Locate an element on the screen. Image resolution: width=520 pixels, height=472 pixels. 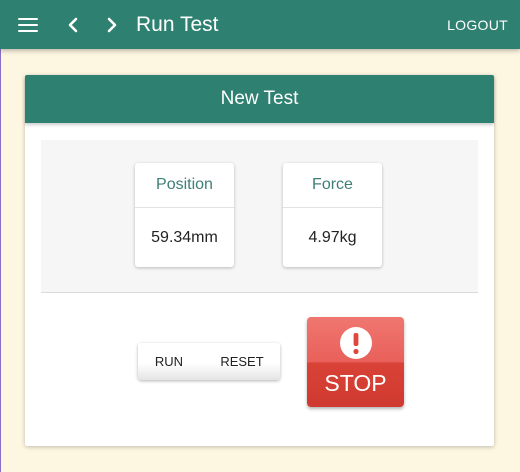
window-edge is located at coordinates (0, 236).